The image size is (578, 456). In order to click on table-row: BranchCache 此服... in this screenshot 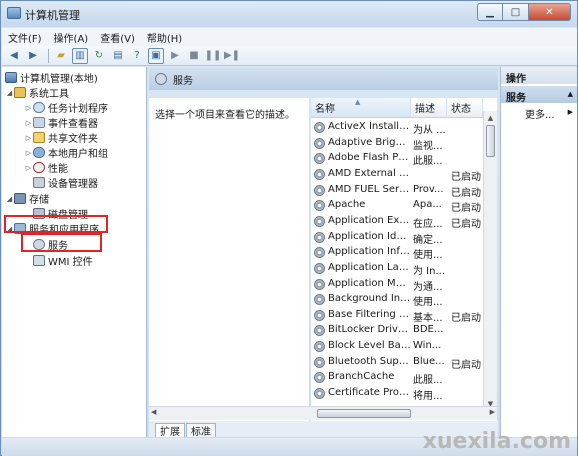, I will do `click(397, 378)`.